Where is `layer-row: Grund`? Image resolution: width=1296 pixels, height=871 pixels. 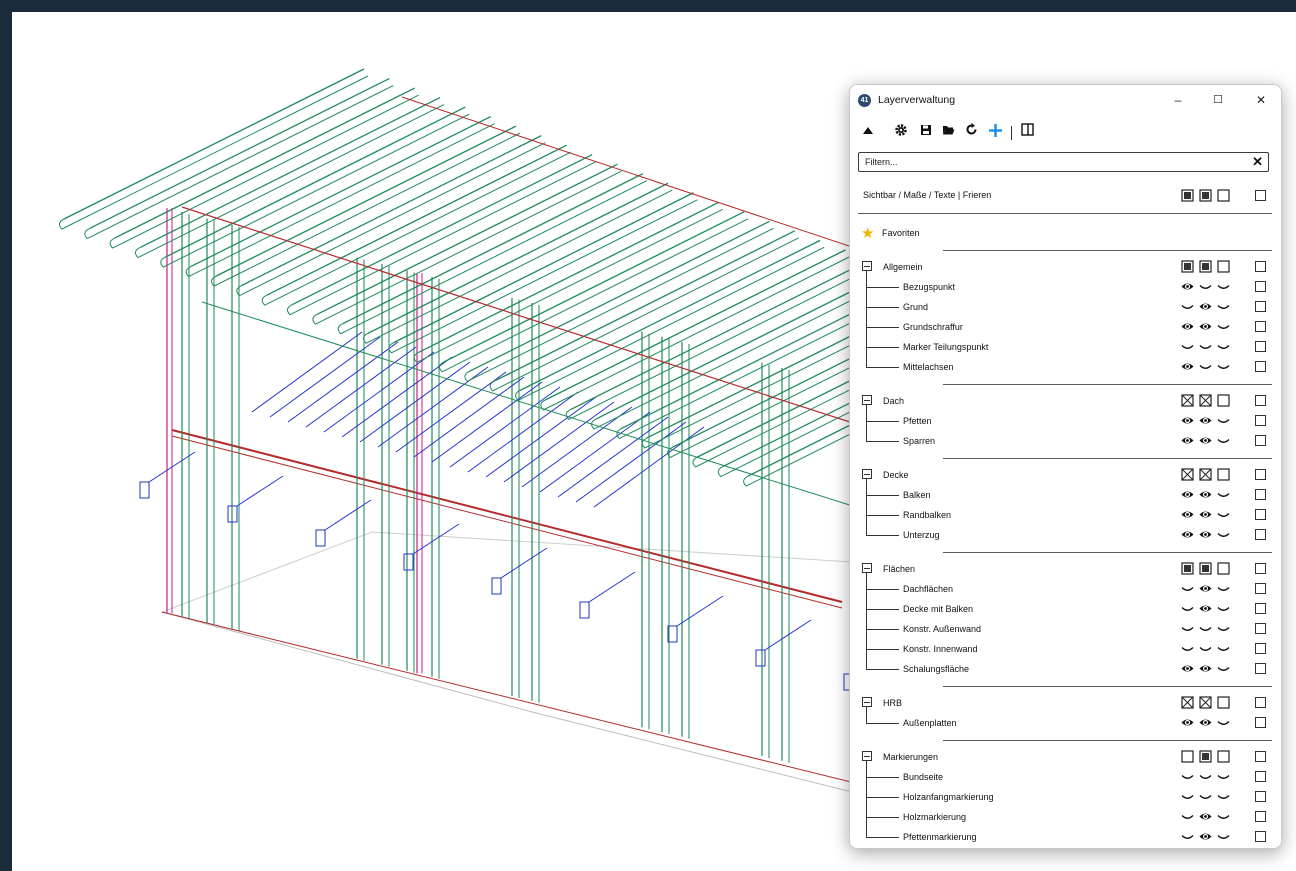 layer-row: Grund is located at coordinates (1065, 307).